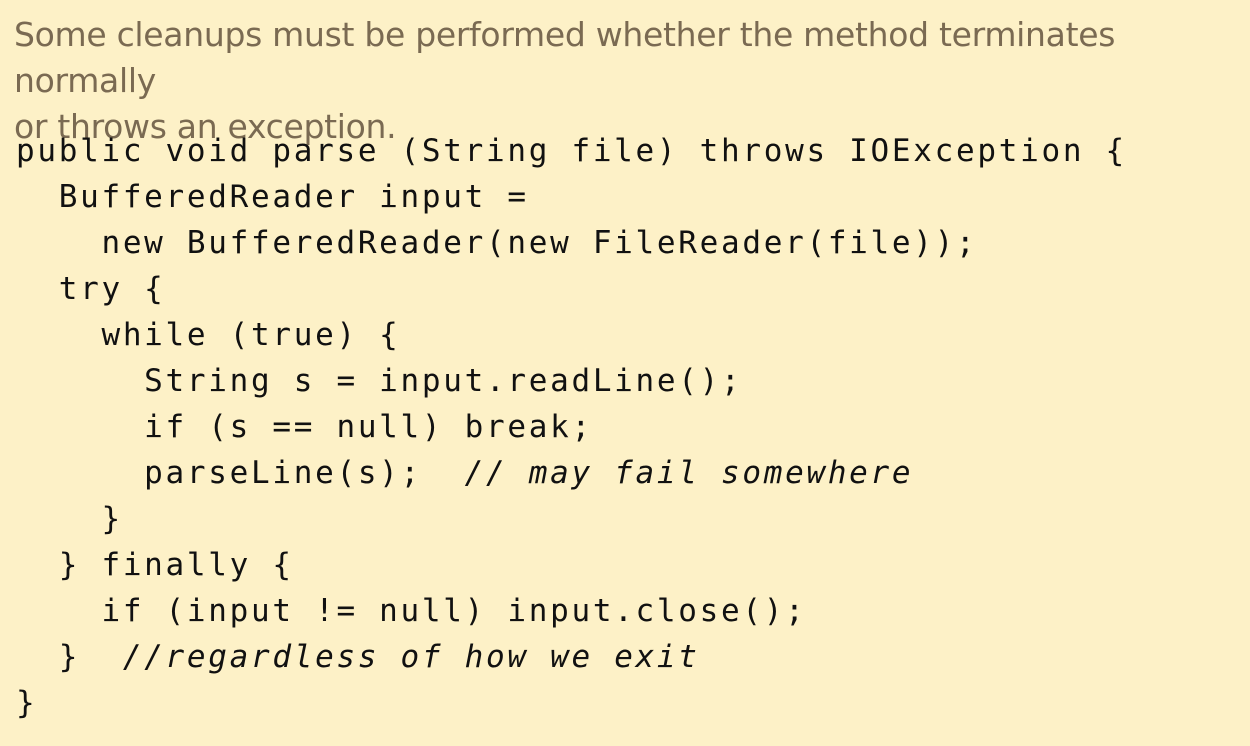 The height and width of the screenshot is (746, 1250). I want to click on code-text: if (input != null) input.close();, so click(411, 611).